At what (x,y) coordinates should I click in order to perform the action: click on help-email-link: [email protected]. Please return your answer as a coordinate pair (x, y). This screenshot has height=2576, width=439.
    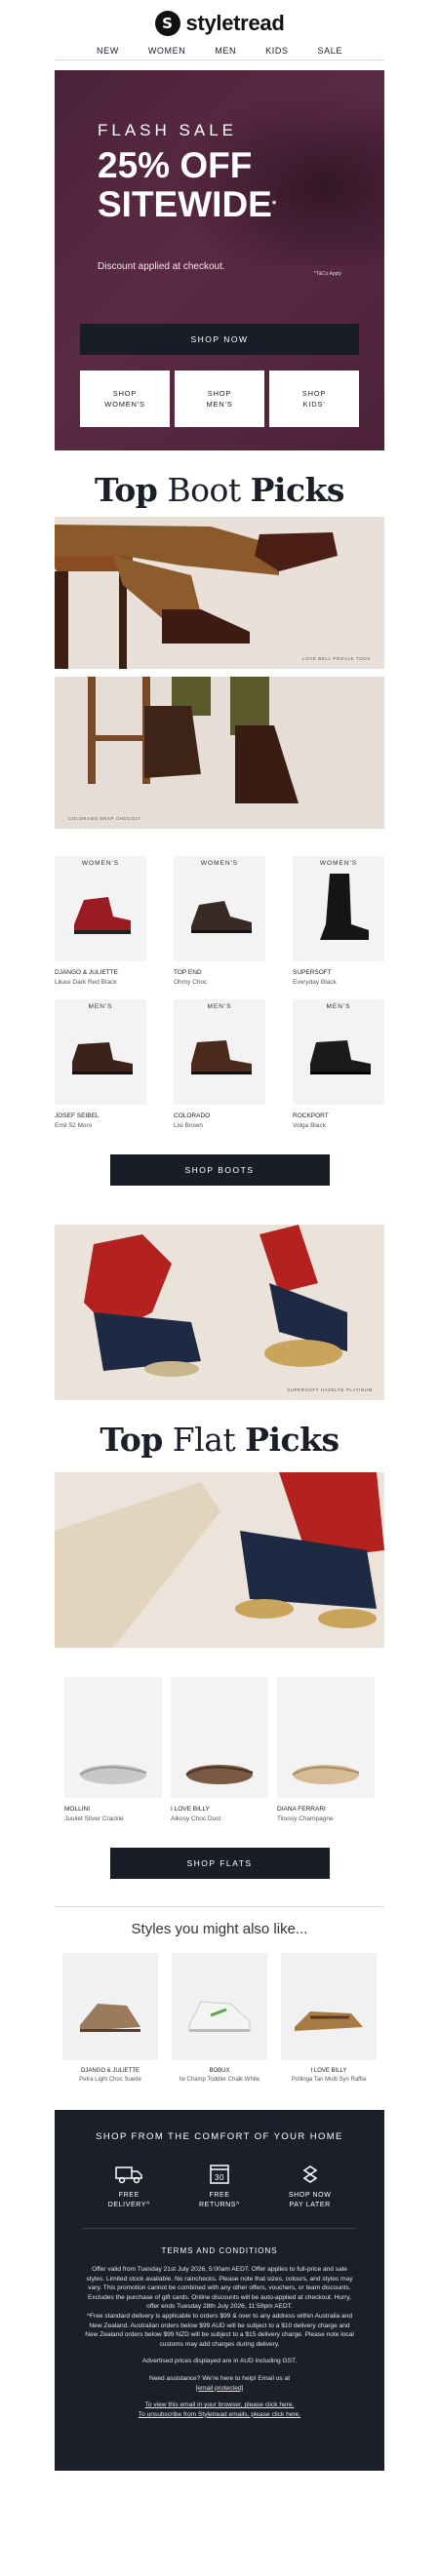
    Looking at the image, I should click on (220, 2389).